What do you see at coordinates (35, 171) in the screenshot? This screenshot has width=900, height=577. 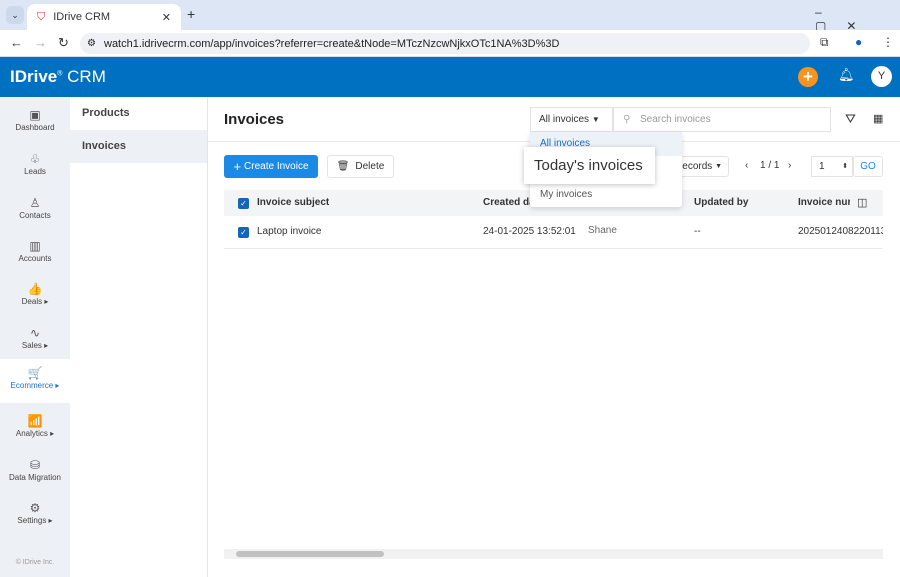 I see `sidebar-label: Leads` at bounding box center [35, 171].